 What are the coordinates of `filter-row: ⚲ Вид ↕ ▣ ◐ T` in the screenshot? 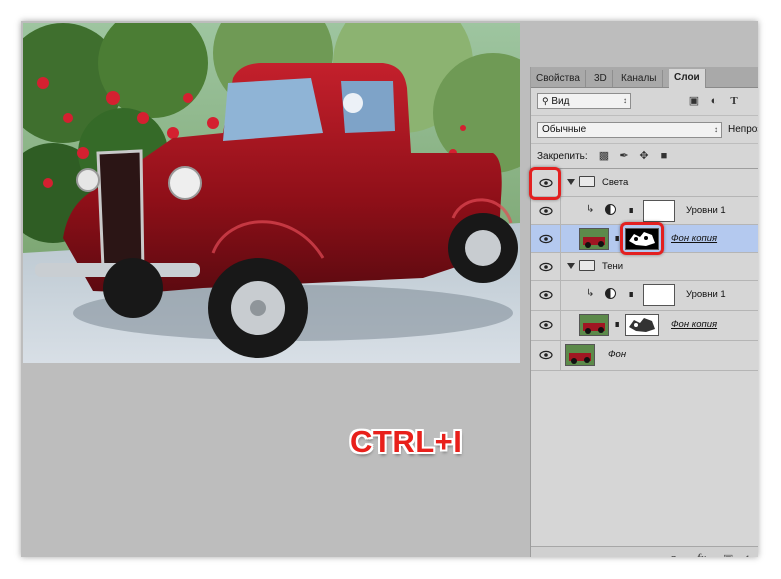 It's located at (644, 101).